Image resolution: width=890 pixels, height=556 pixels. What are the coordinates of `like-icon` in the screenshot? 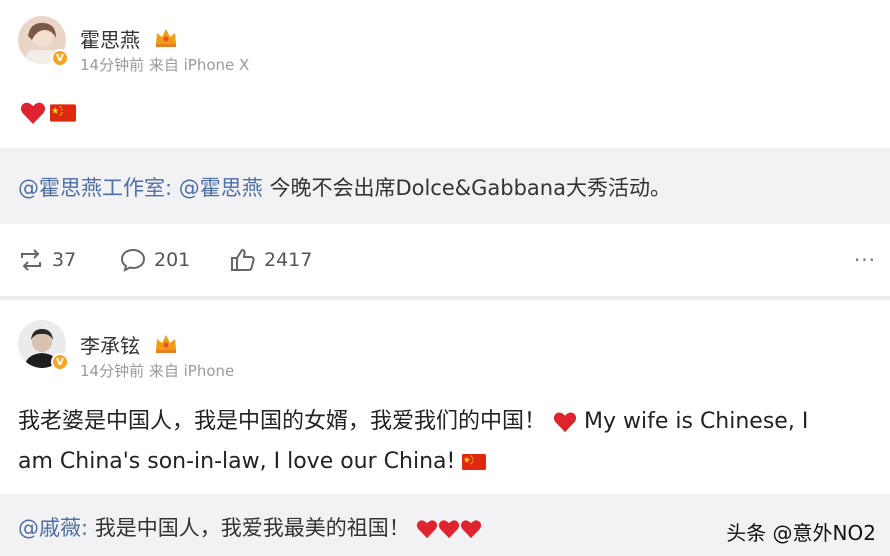 It's located at (243, 259).